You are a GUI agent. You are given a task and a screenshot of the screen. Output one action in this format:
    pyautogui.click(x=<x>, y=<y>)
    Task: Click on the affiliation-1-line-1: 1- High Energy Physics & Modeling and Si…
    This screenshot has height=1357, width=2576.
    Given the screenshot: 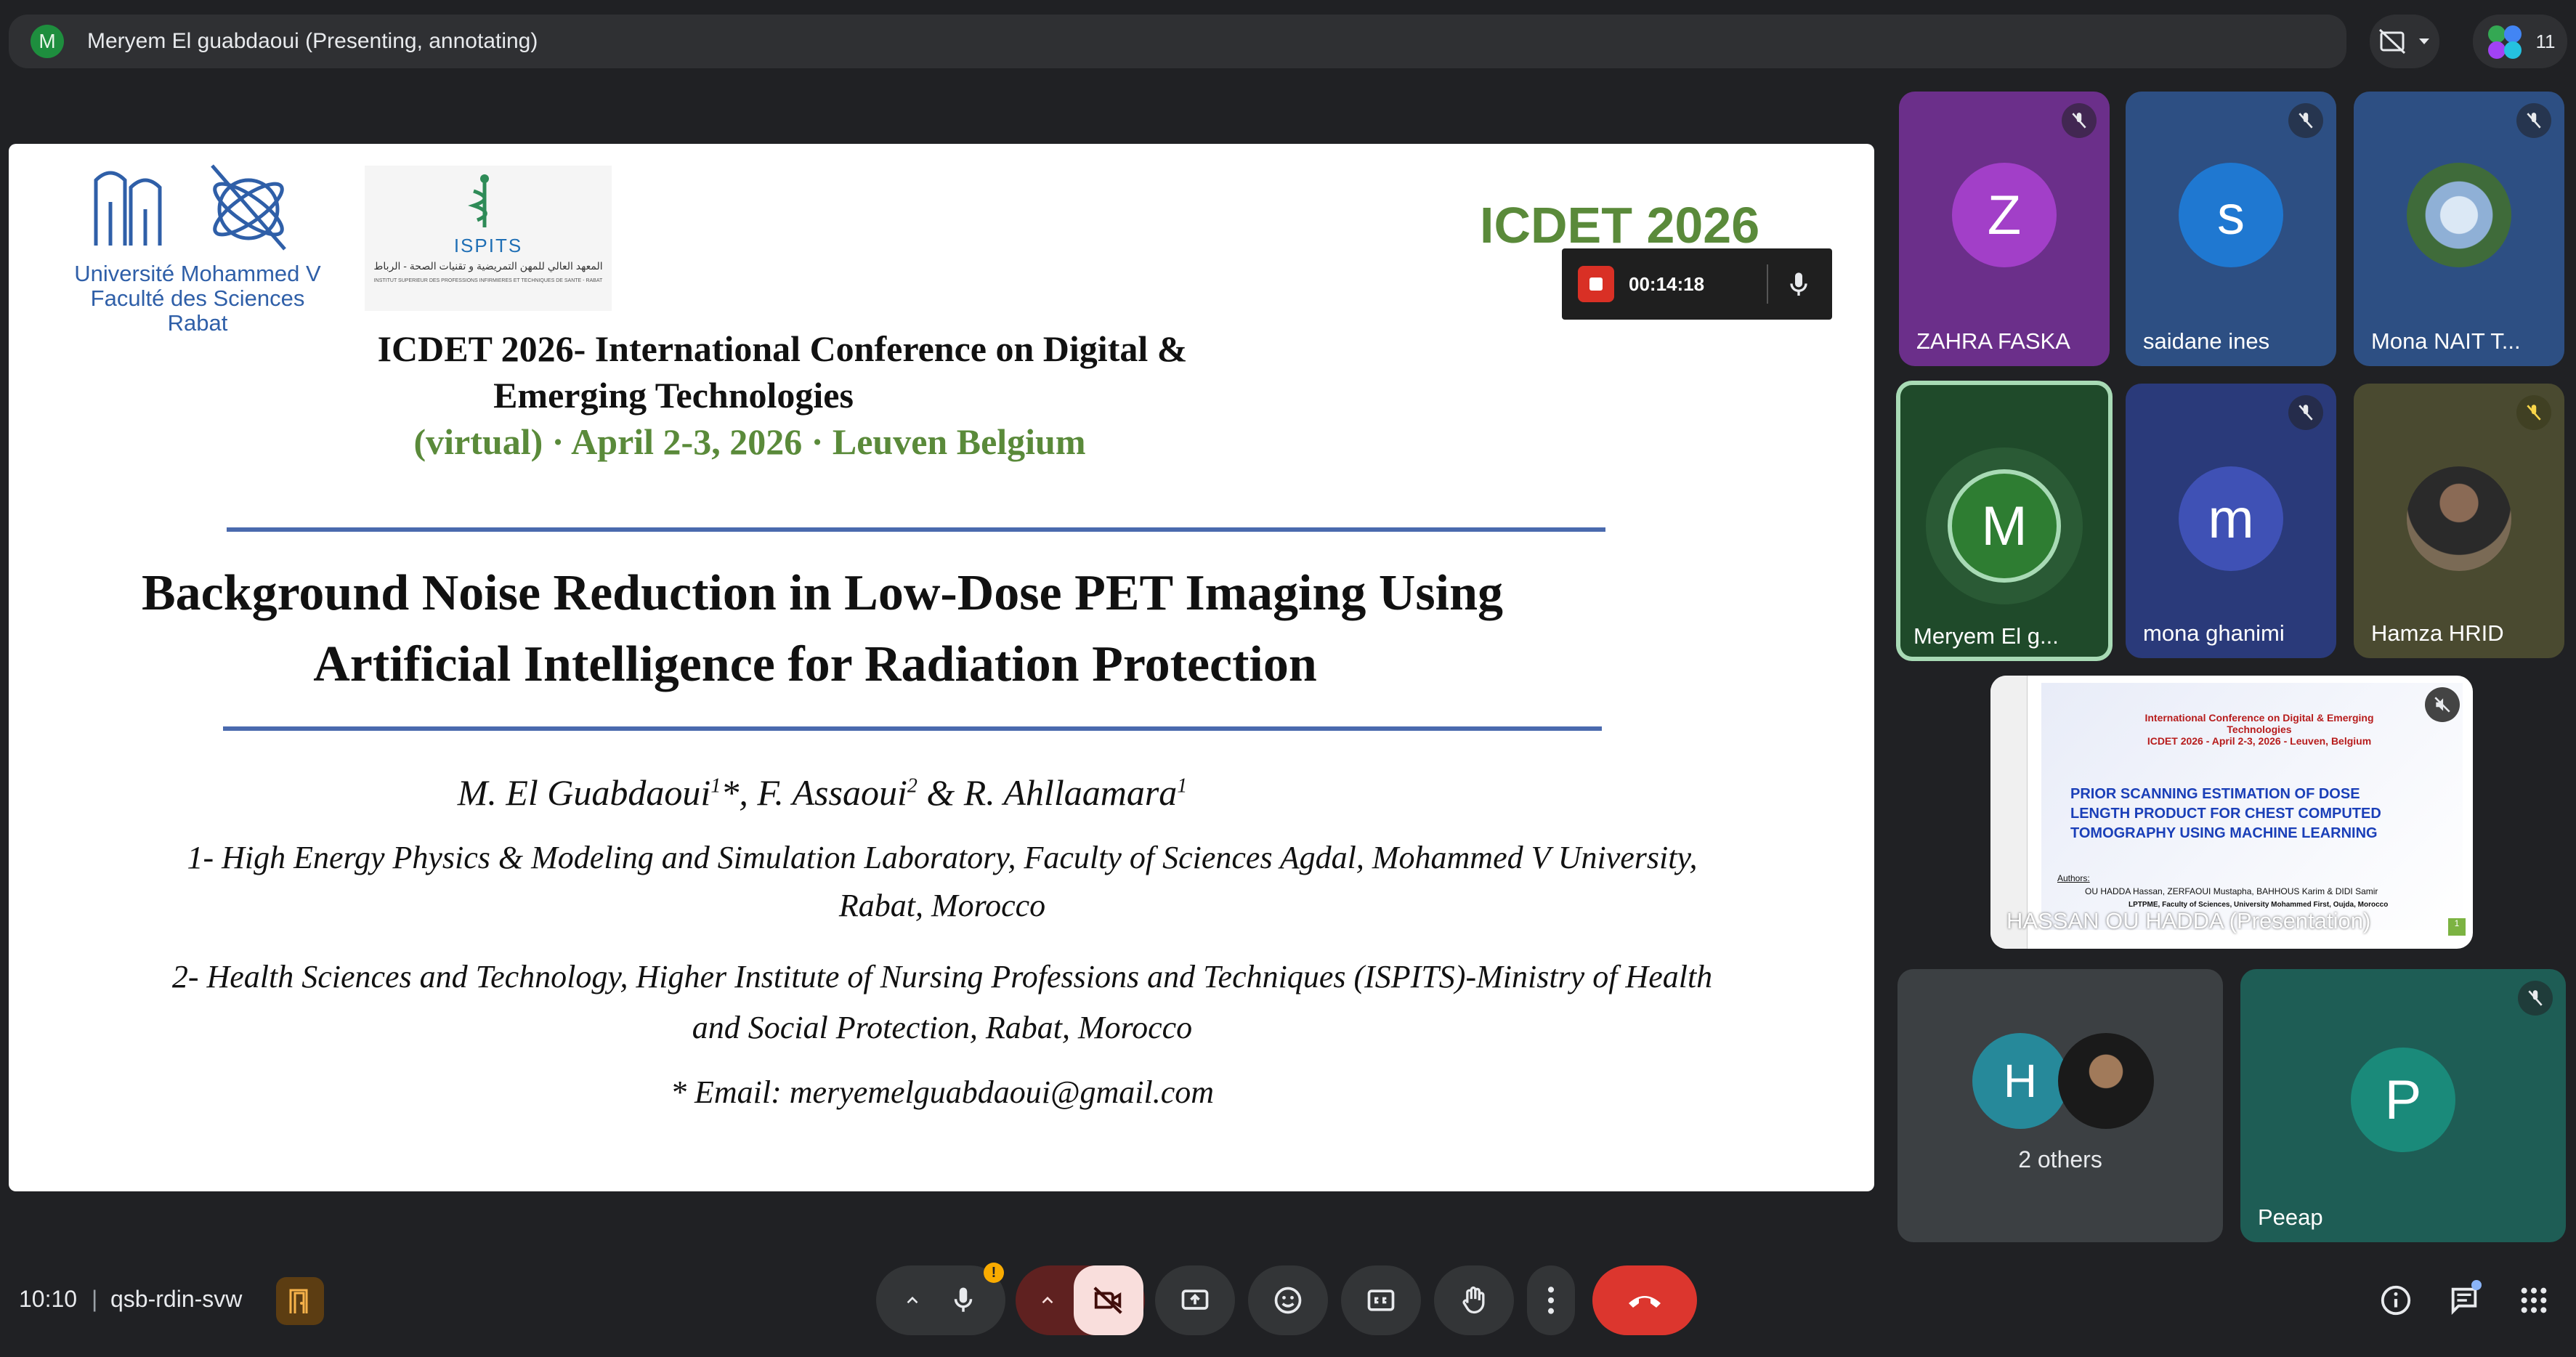 What is the action you would take?
    pyautogui.click(x=942, y=858)
    